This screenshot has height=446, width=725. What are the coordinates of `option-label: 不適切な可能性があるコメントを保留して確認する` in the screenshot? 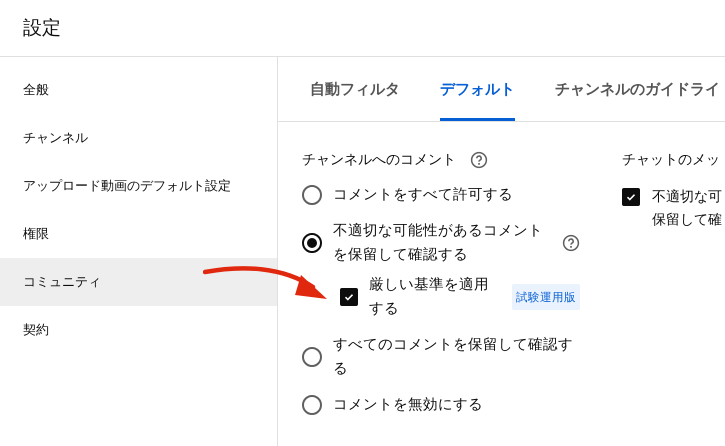 It's located at (438, 243).